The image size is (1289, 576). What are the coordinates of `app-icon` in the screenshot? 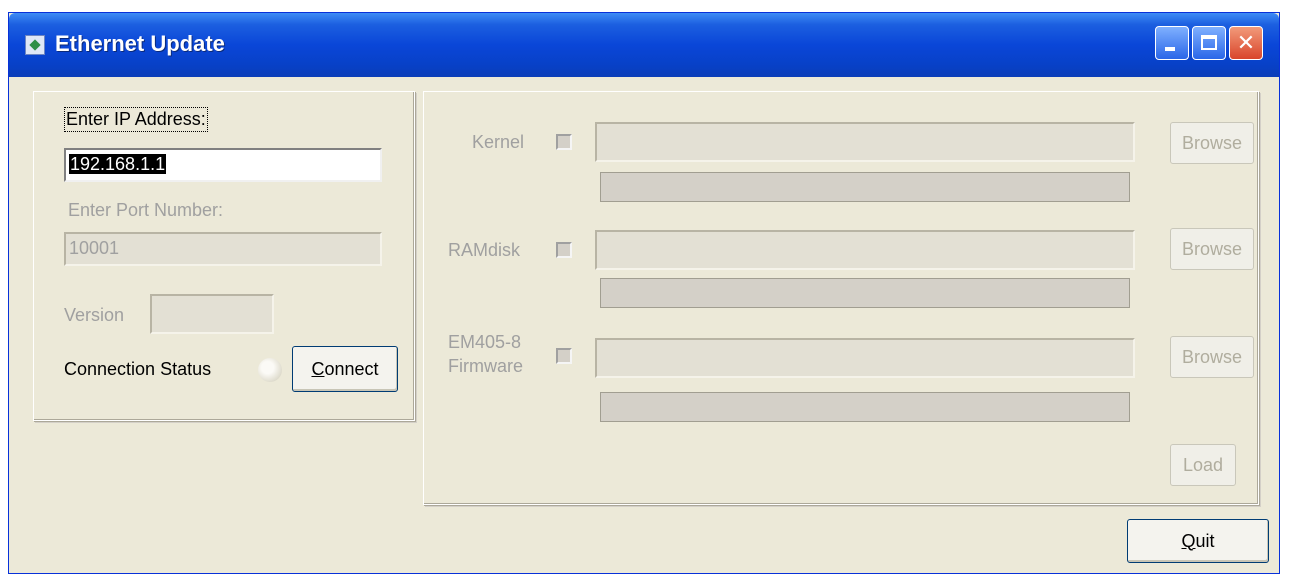 It's located at (35, 45).